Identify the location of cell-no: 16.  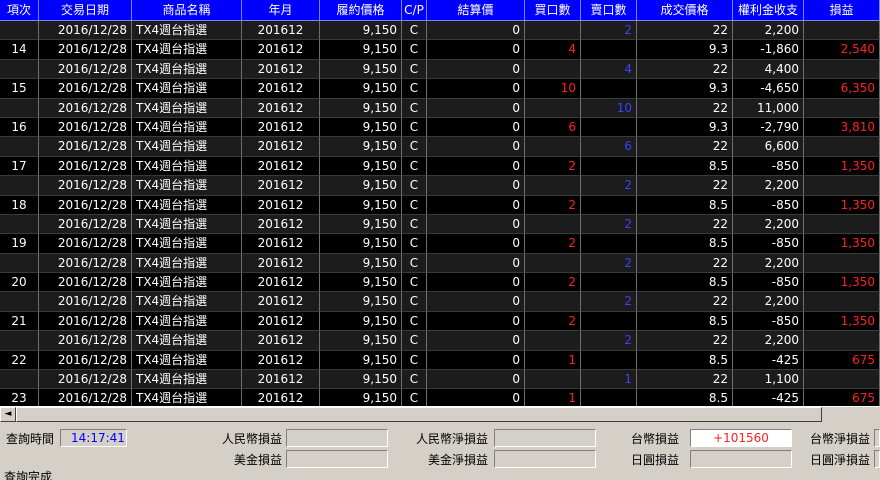
(19, 127).